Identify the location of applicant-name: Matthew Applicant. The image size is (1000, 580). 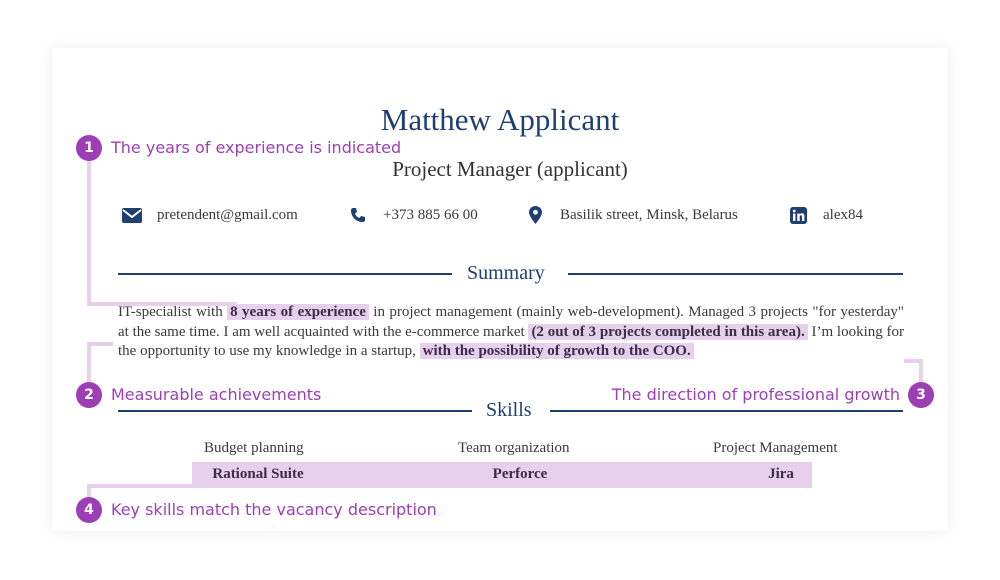
(500, 119).